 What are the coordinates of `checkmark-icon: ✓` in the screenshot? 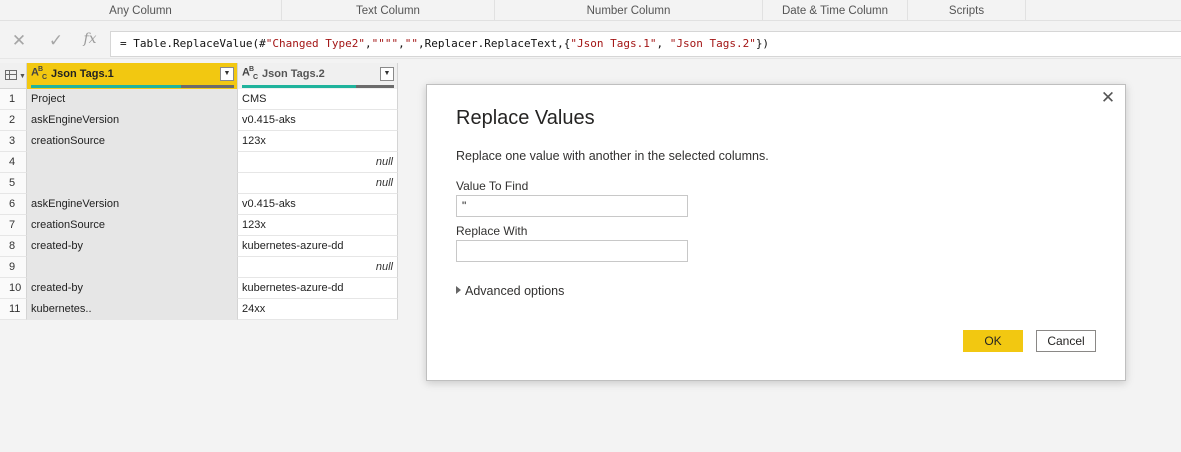 It's located at (56, 41).